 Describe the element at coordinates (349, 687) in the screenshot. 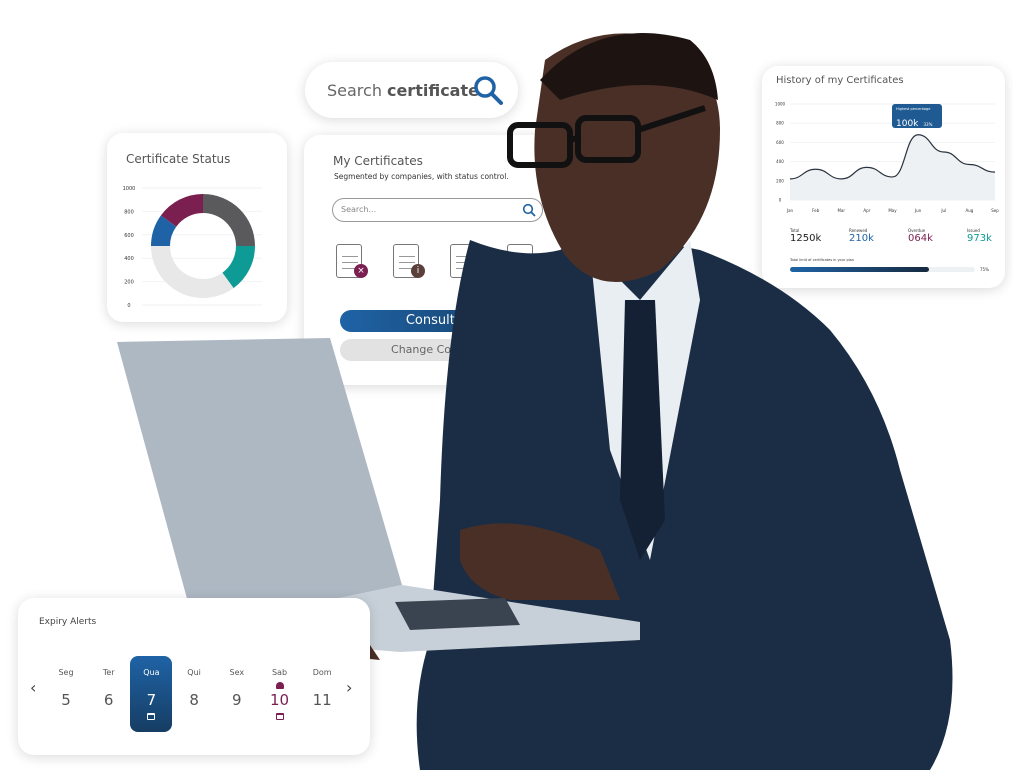

I see `next-week-button: ›` at that location.